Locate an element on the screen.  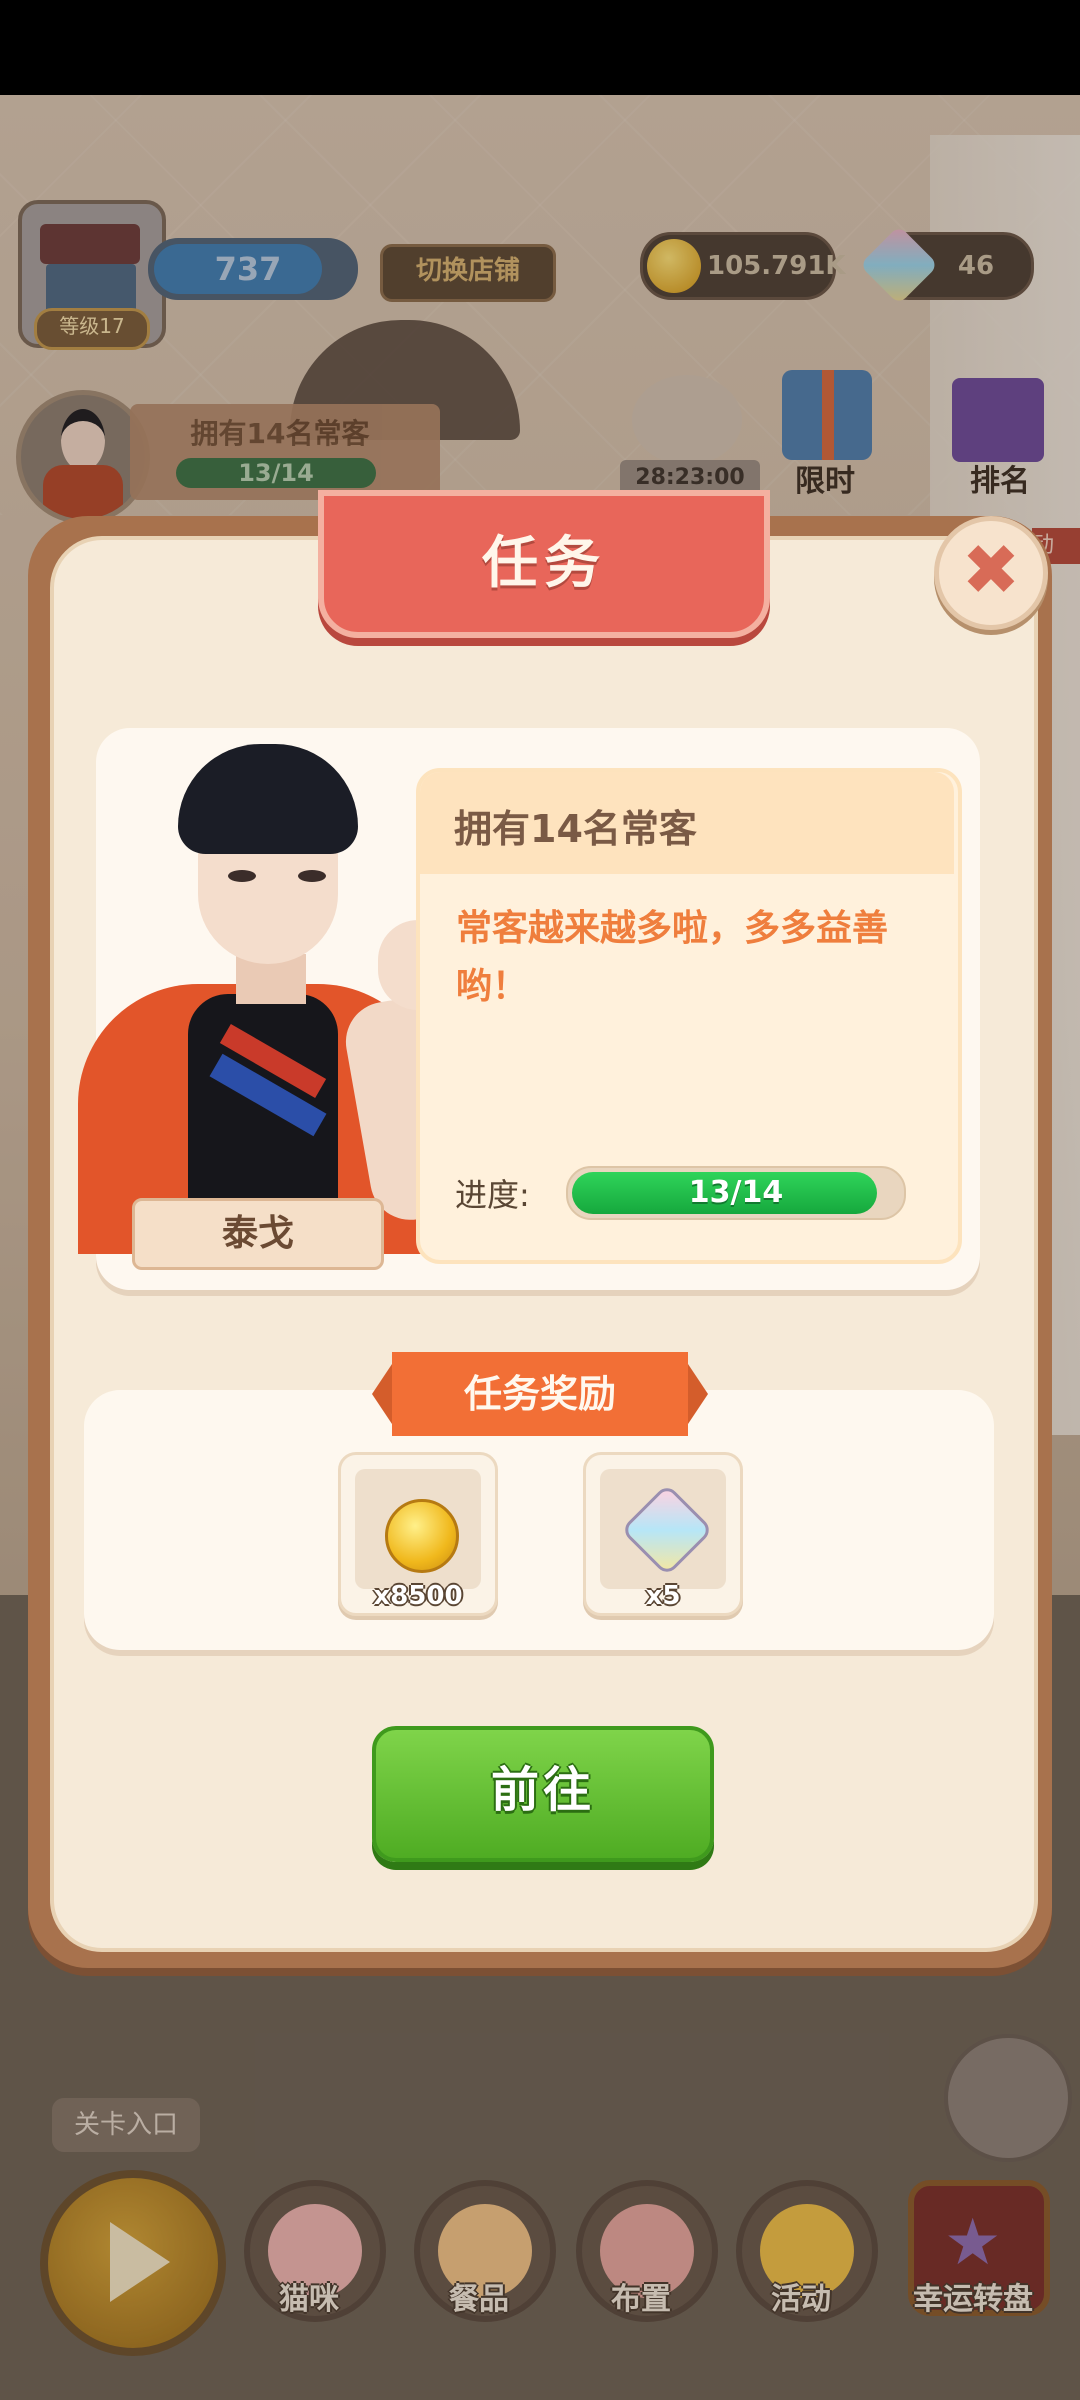
reward-title-ribbon: 任务奖励 is located at coordinates (540, 1394).